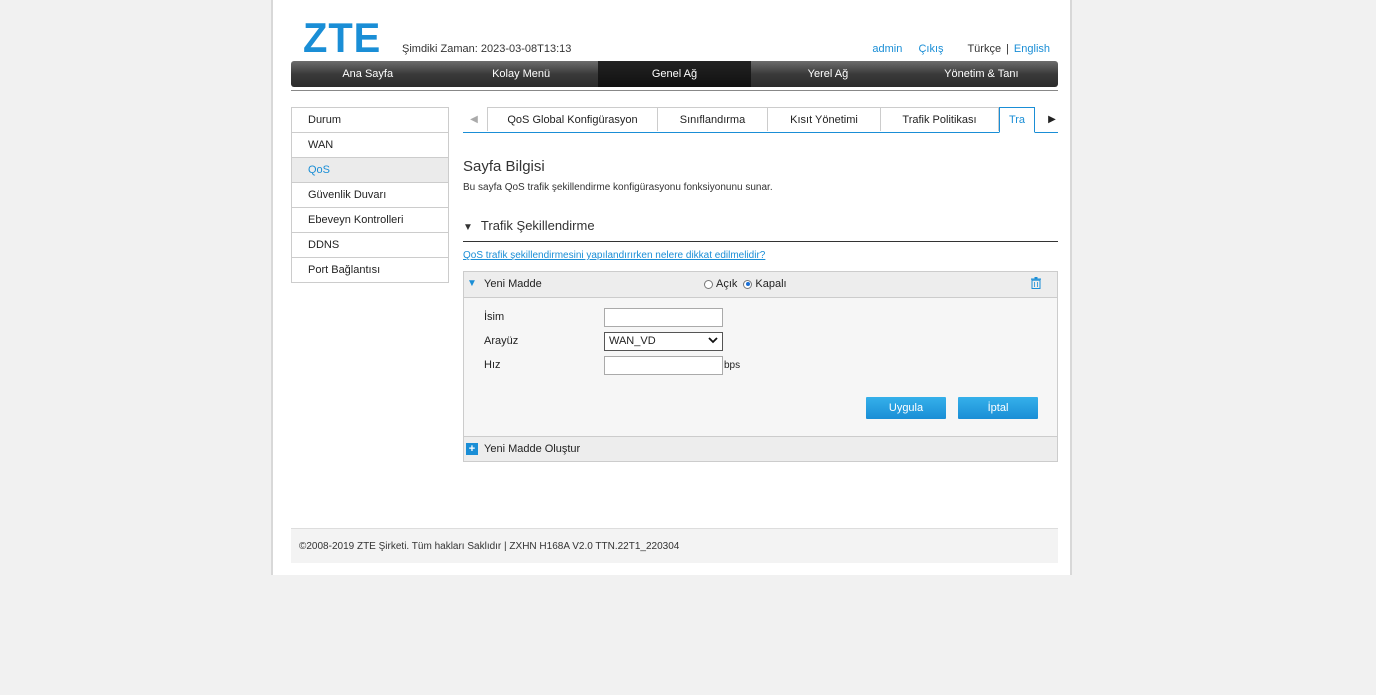 The width and height of the screenshot is (1376, 695). I want to click on panel-header: ▼ Yeni Madde Açık Kapalı, so click(760, 285).